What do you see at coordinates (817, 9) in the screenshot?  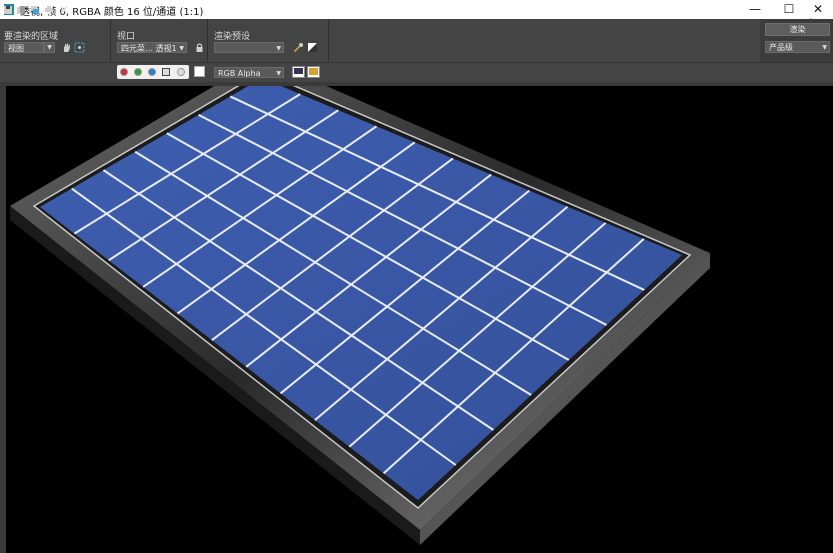 I see `close-button: ✕` at bounding box center [817, 9].